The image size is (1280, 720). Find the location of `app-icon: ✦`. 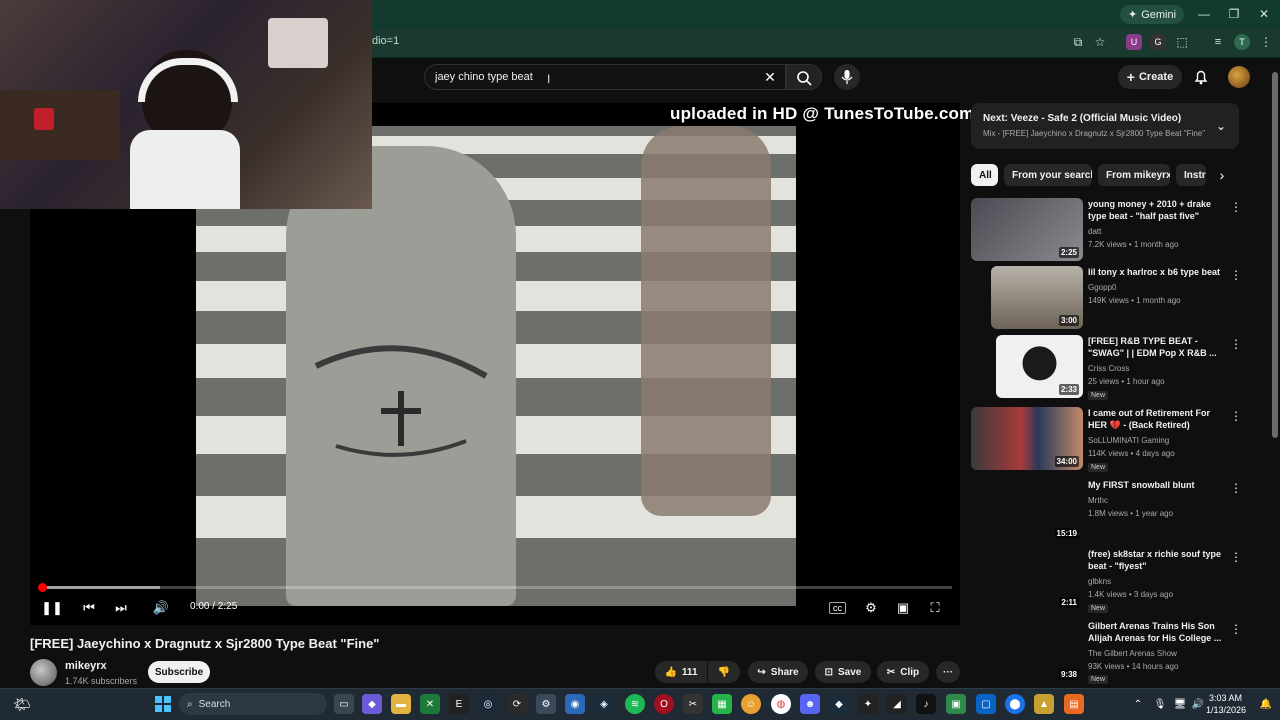

app-icon: ✦ is located at coordinates (868, 704).